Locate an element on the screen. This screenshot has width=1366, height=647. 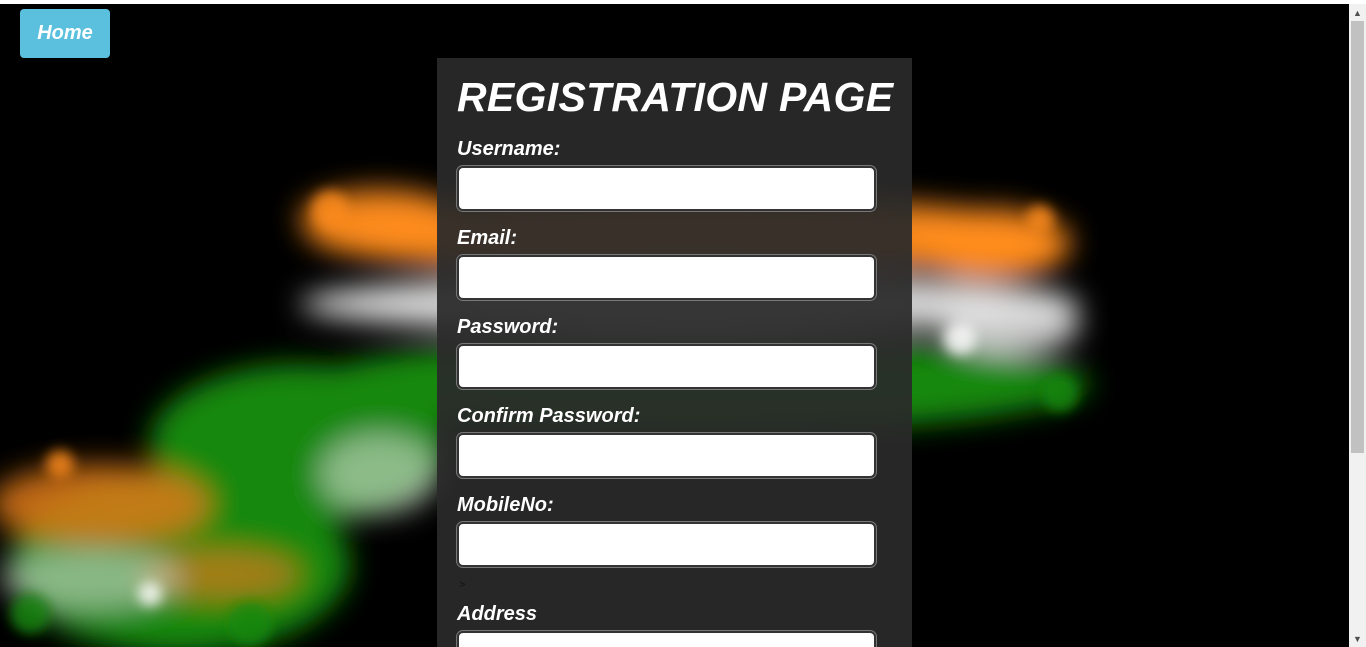
address-label: Address is located at coordinates (497, 614).